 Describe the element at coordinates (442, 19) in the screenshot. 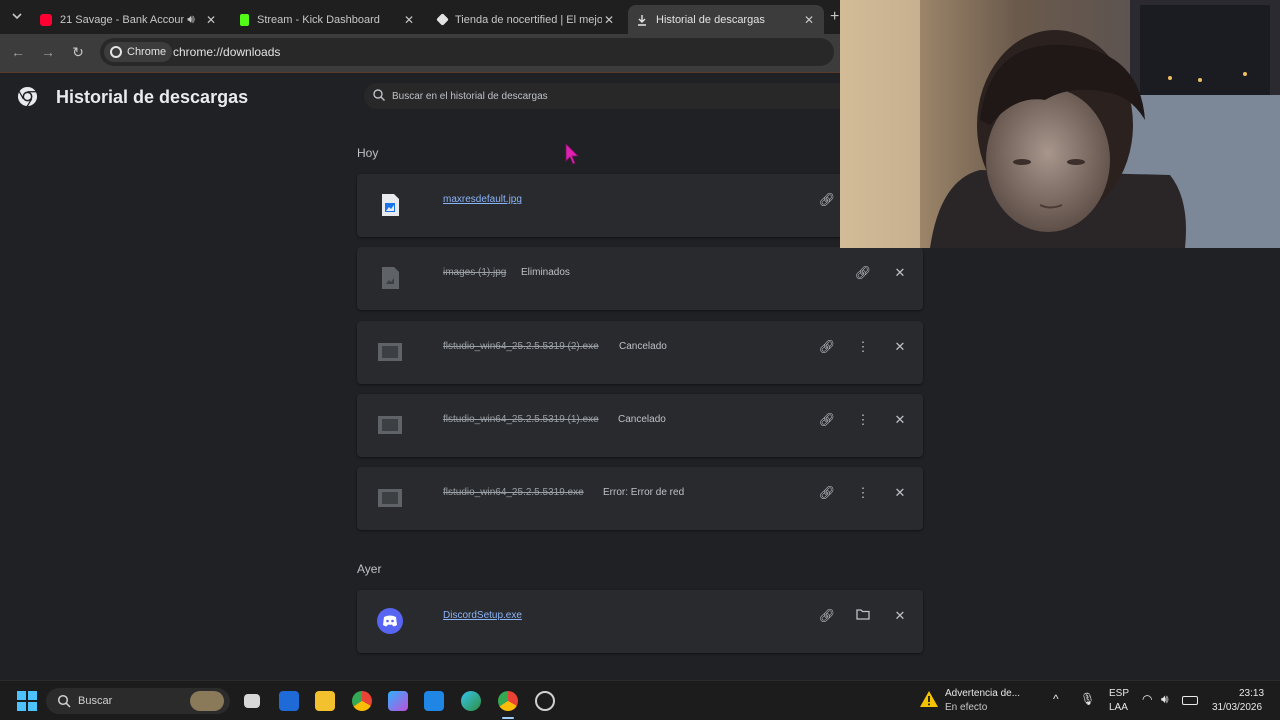

I see `store-icon` at that location.